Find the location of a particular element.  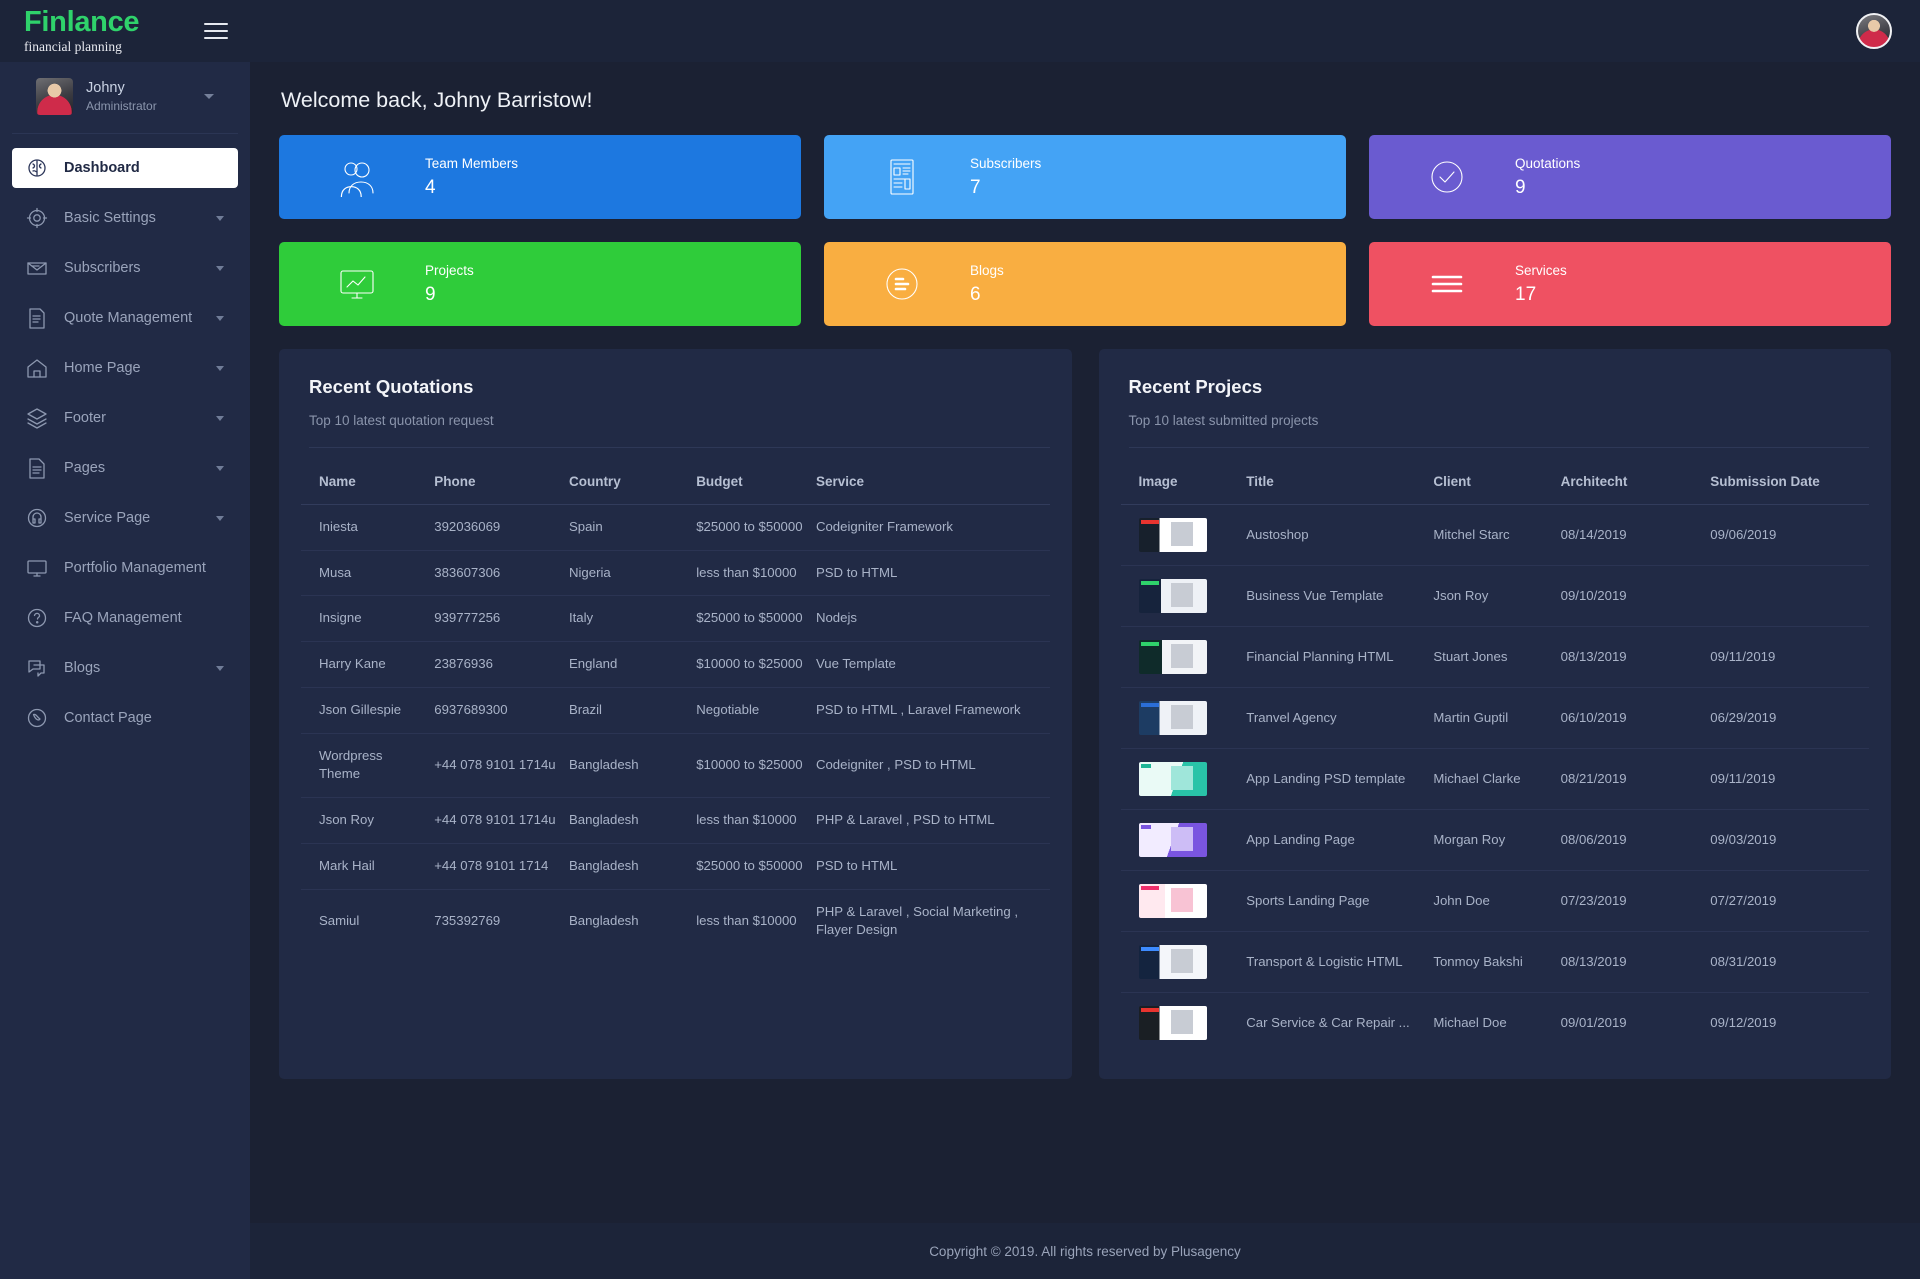

stat-card-value: 17 is located at coordinates (1526, 294).